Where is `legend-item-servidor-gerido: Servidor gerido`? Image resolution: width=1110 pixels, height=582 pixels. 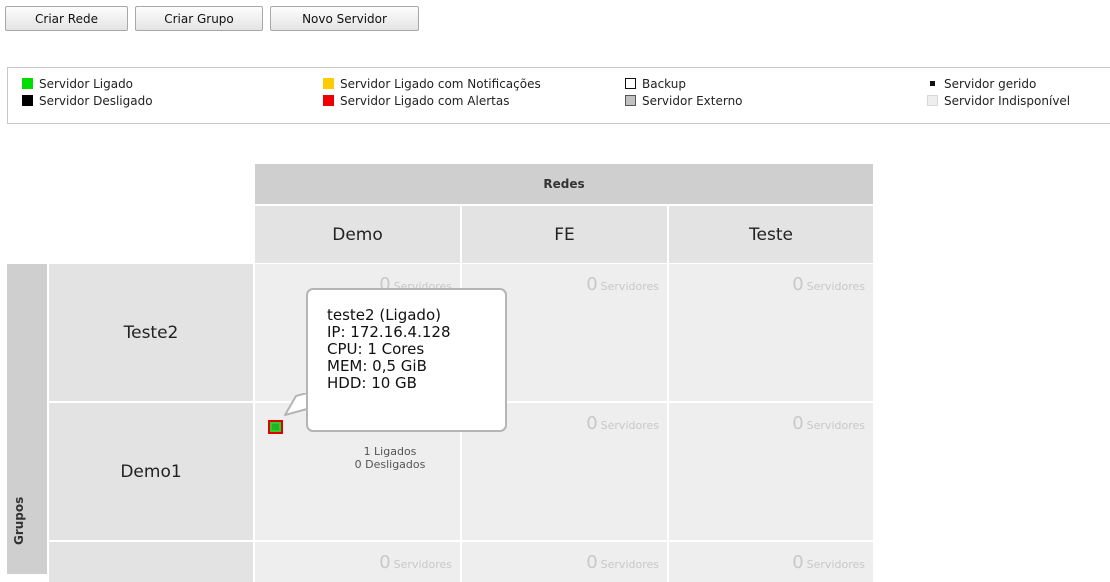 legend-item-servidor-gerido: Servidor gerido is located at coordinates (981, 84).